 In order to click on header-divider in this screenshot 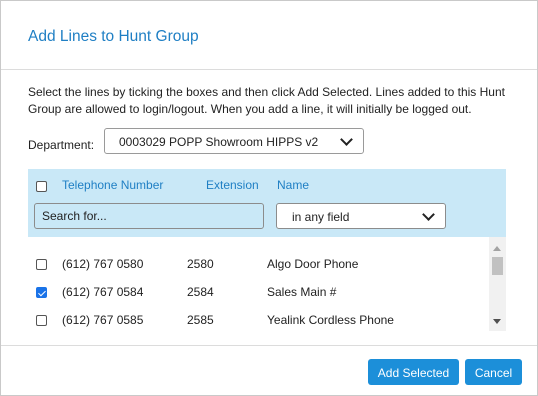, I will do `click(269, 69)`.